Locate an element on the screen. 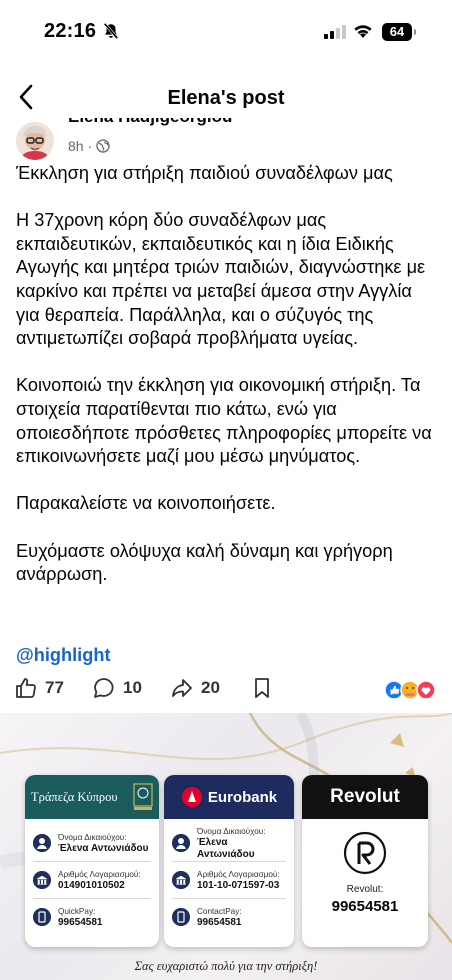 The height and width of the screenshot is (980, 452). bank-name: Τράπεζα Κύπρου is located at coordinates (74, 796).